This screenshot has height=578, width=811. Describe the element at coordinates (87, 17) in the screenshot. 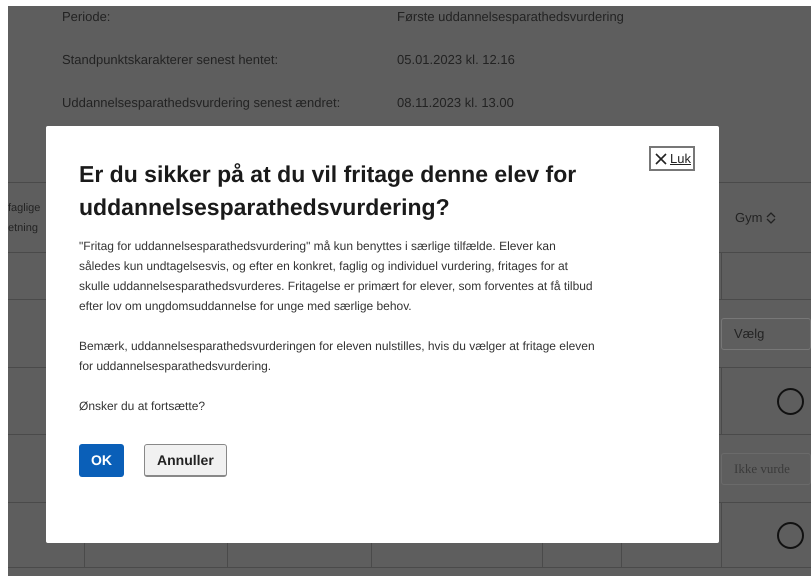

I see `info-label: Periode:` at that location.